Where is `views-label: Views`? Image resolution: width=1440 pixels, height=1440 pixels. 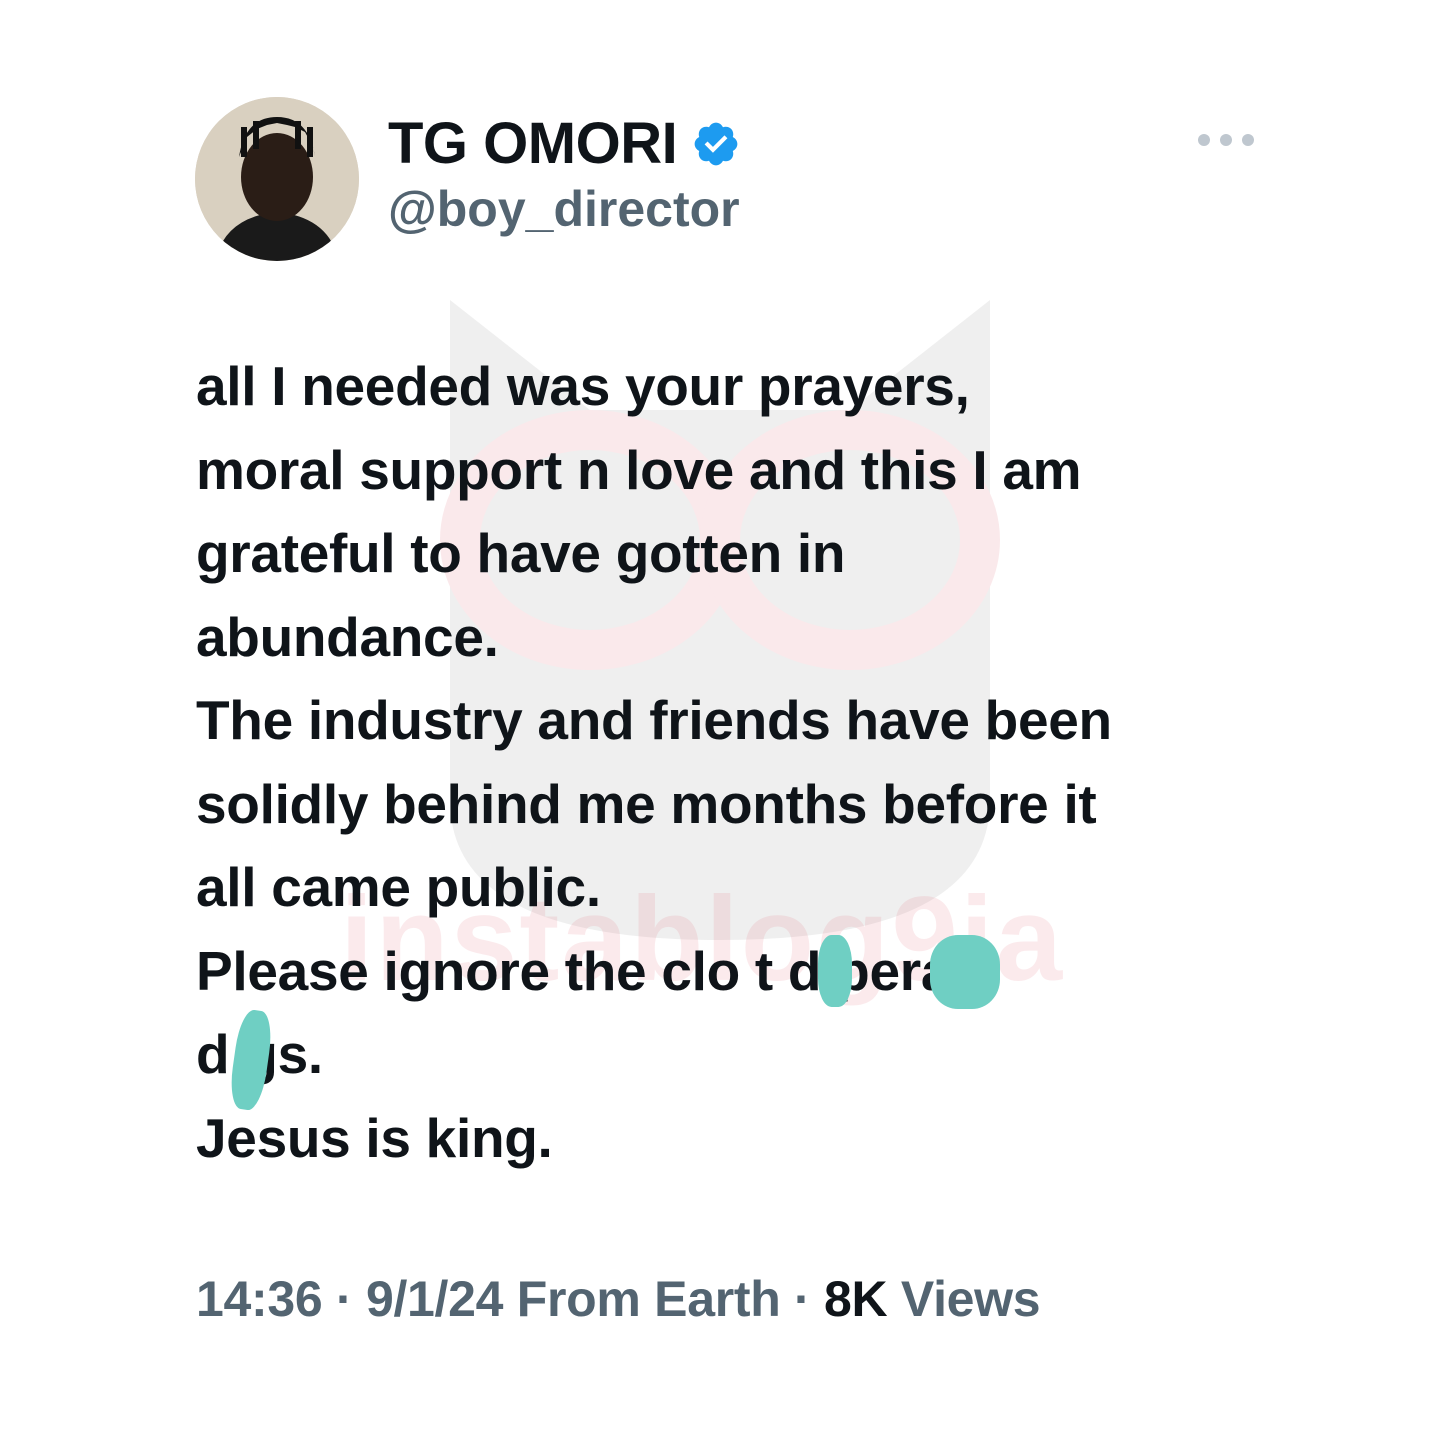 views-label: Views is located at coordinates (971, 1299).